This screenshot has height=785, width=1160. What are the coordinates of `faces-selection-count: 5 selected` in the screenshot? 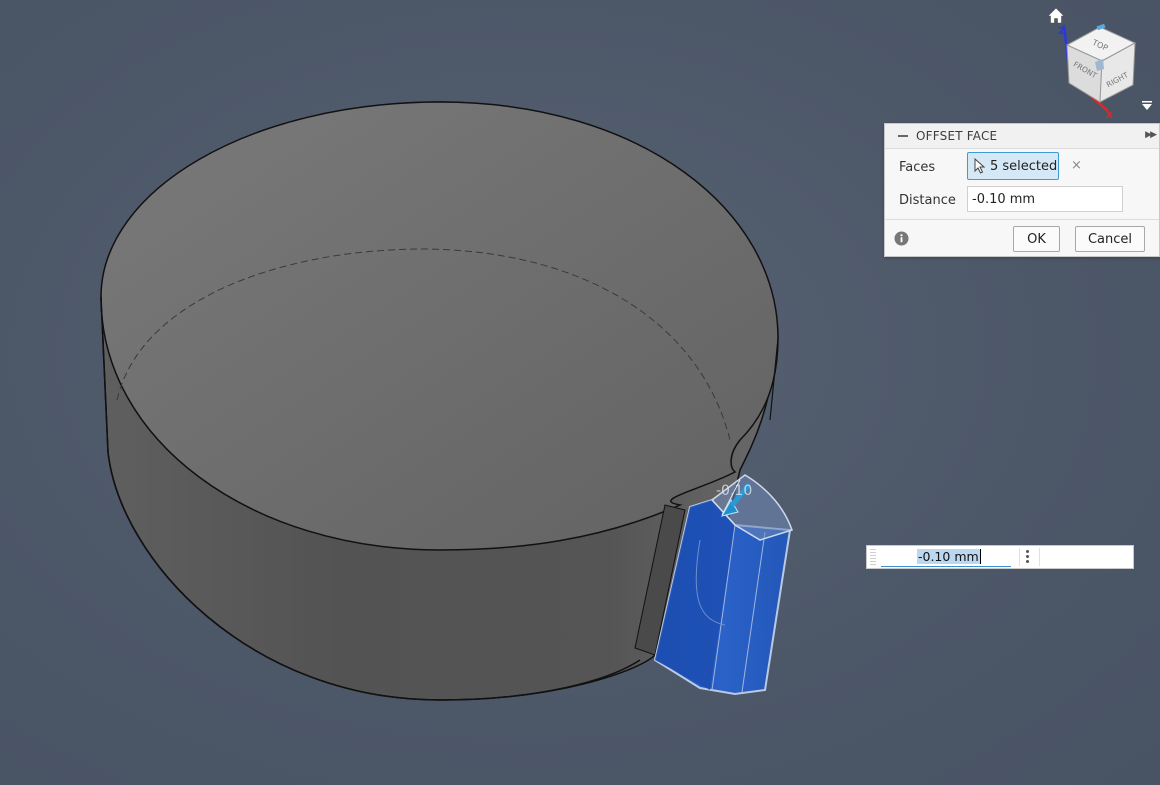 It's located at (1024, 166).